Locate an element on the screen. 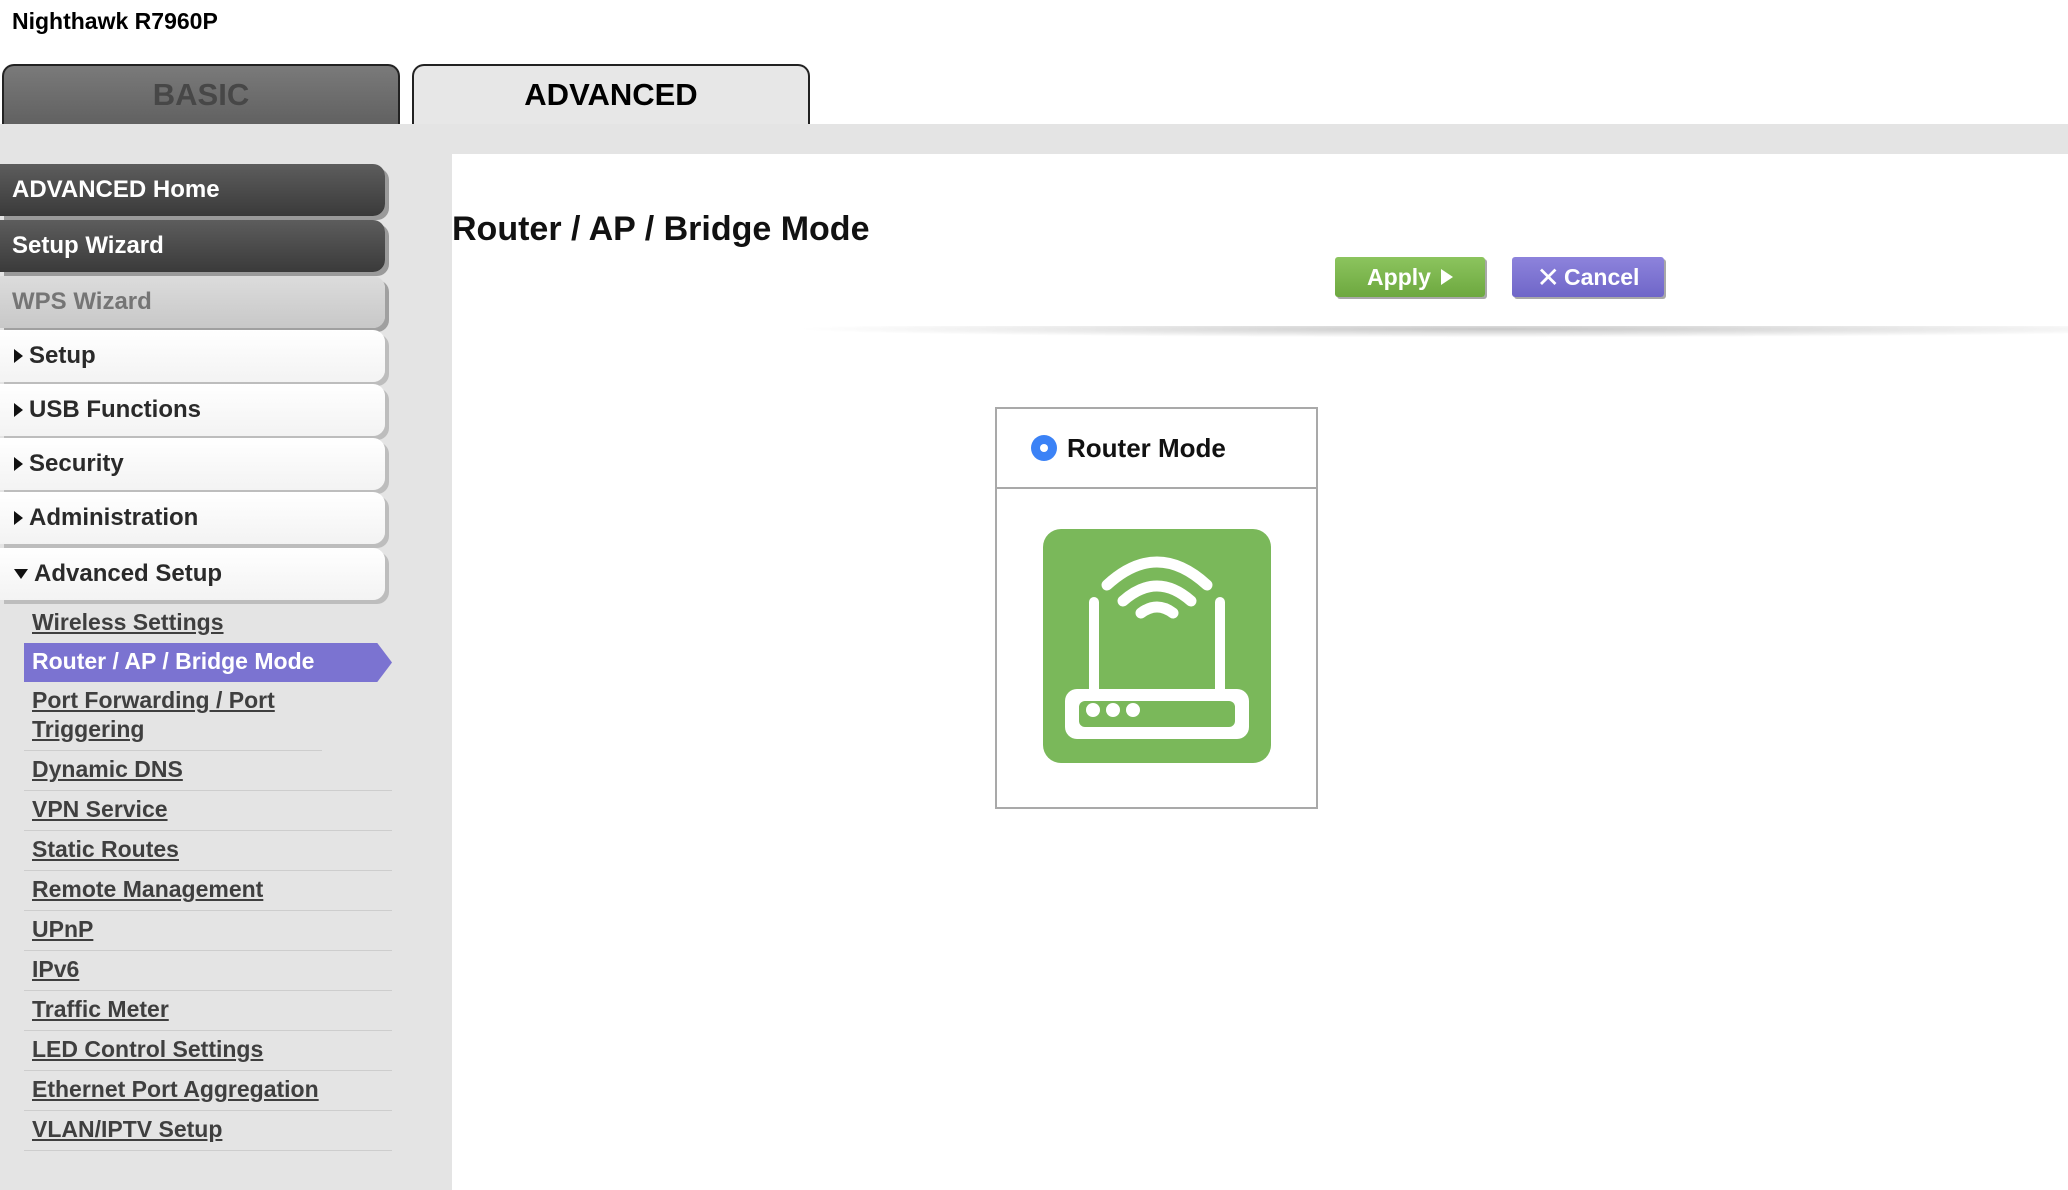 The image size is (2068, 1190). radio-selected-icon is located at coordinates (1044, 448).